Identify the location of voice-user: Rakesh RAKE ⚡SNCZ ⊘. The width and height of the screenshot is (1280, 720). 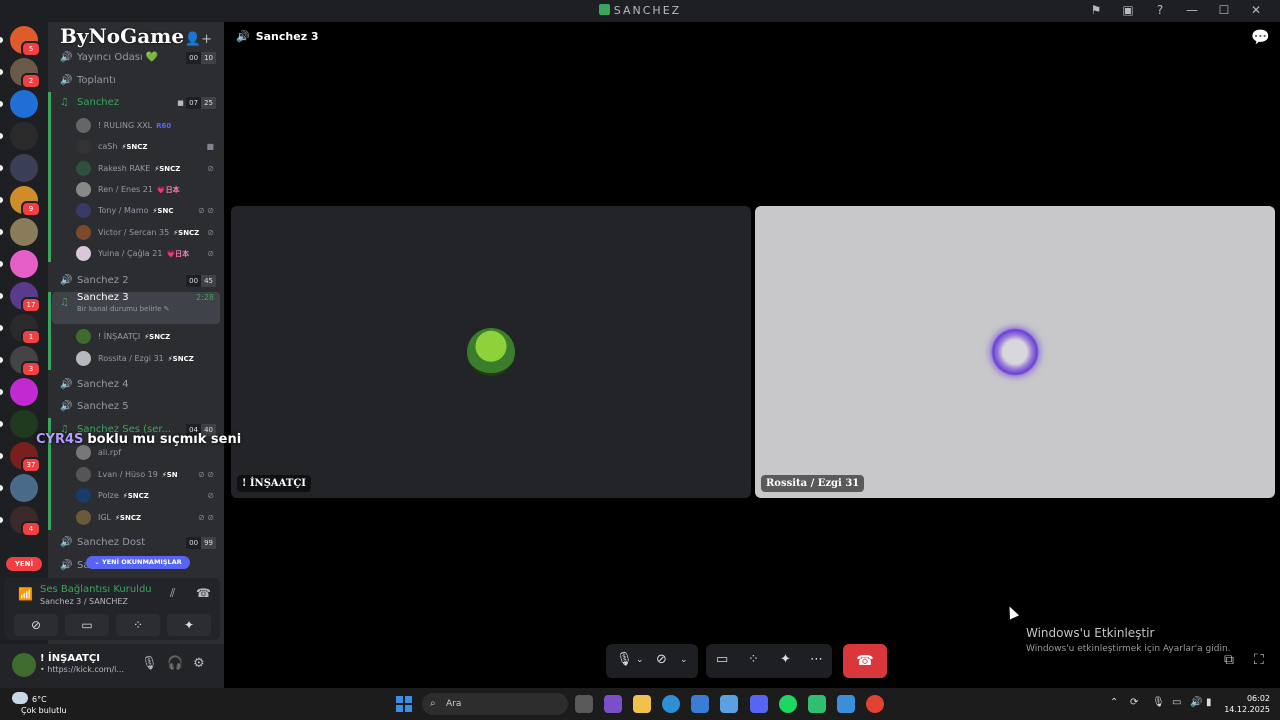
(148, 168).